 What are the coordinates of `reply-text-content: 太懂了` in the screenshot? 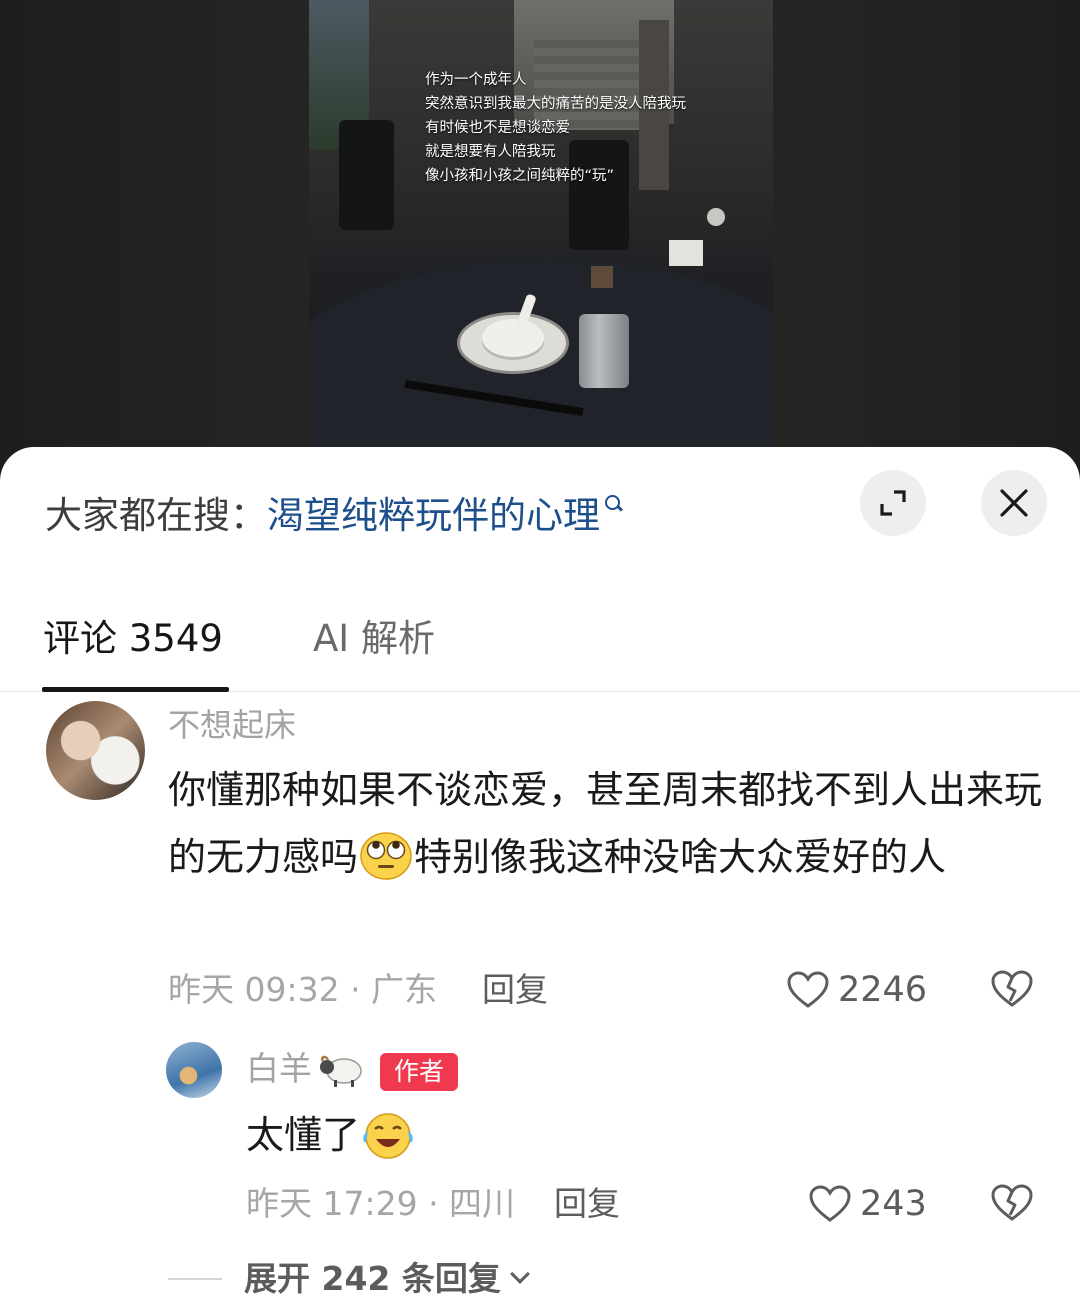 It's located at (303, 1135).